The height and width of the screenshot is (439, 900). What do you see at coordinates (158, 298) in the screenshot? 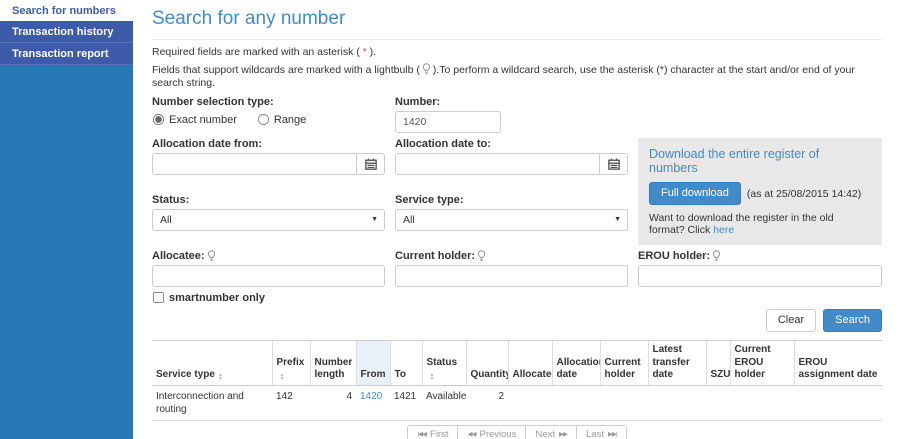
I see `smartnumber-only-checkbox` at bounding box center [158, 298].